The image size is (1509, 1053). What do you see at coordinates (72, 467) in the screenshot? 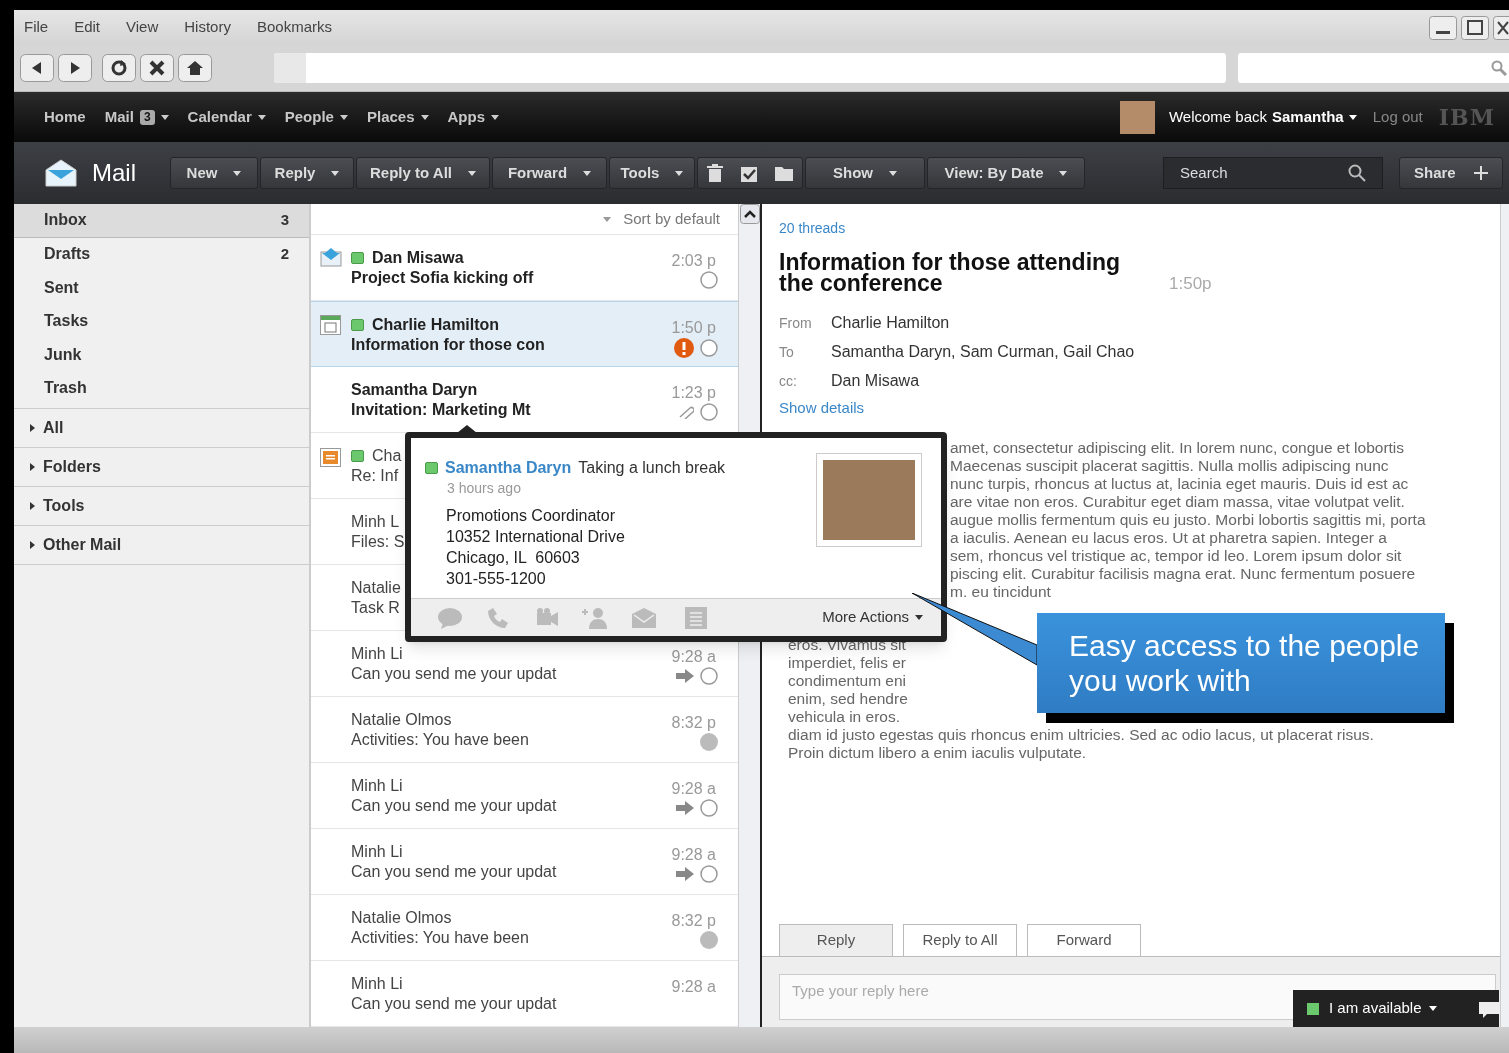
I see `section-toggle: Folders` at bounding box center [72, 467].